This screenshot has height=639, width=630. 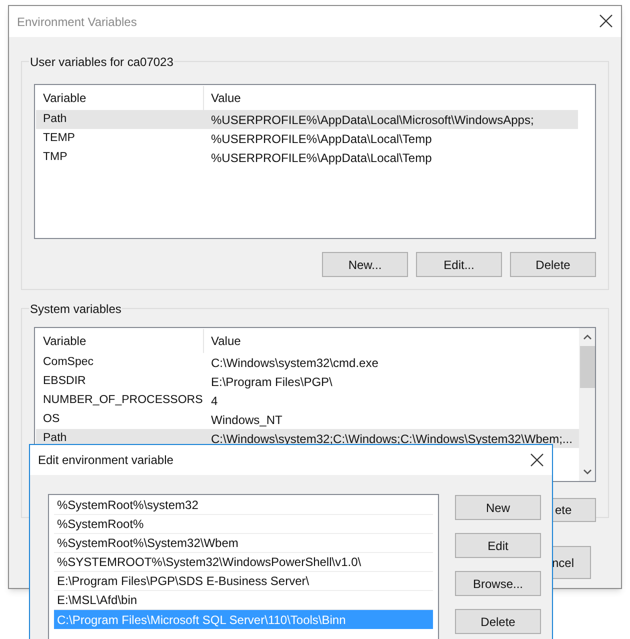 I want to click on dialog-button: New, so click(x=498, y=507).